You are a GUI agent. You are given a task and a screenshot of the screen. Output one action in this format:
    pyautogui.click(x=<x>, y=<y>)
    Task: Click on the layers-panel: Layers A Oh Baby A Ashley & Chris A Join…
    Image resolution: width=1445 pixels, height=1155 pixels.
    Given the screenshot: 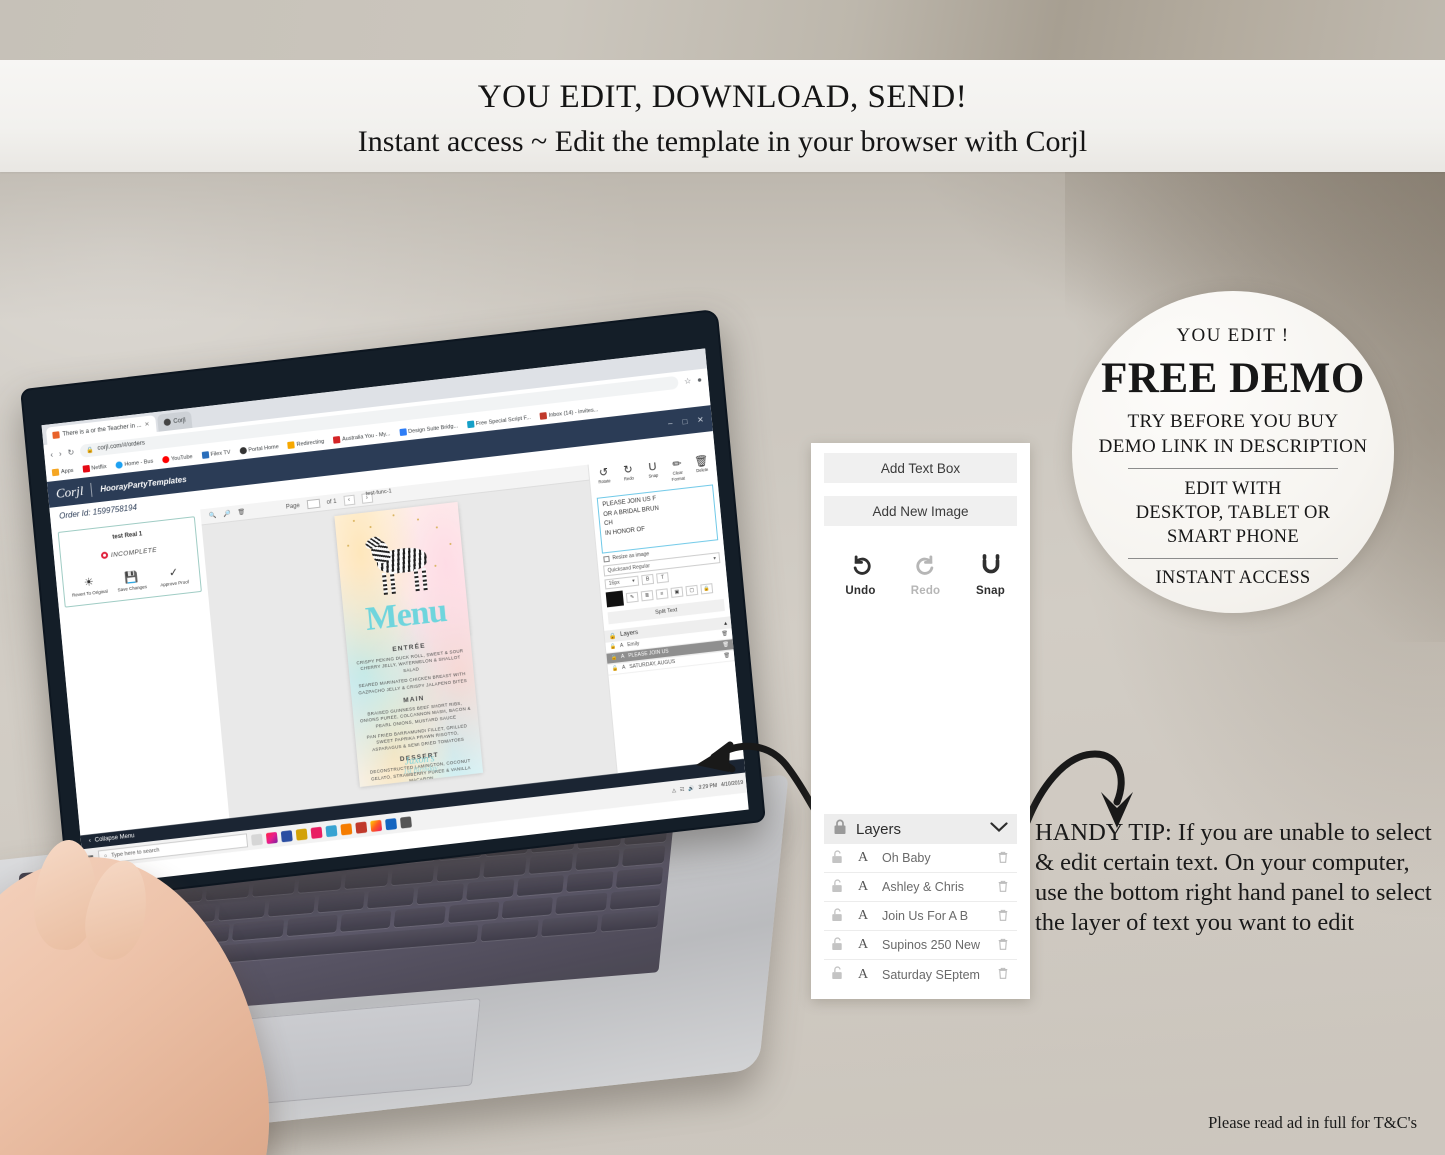 What is the action you would take?
    pyautogui.click(x=920, y=901)
    